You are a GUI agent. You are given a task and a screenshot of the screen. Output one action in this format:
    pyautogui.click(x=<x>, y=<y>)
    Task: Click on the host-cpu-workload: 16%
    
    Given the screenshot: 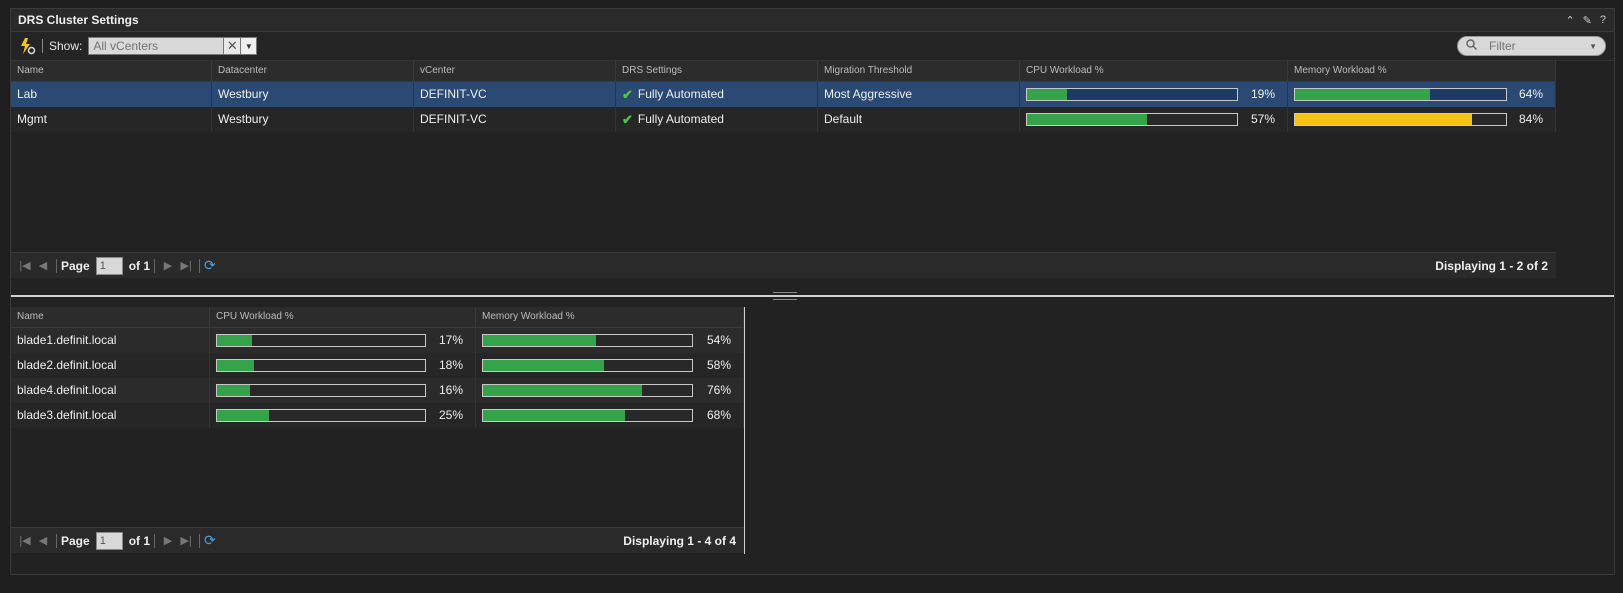 What is the action you would take?
    pyautogui.click(x=343, y=390)
    